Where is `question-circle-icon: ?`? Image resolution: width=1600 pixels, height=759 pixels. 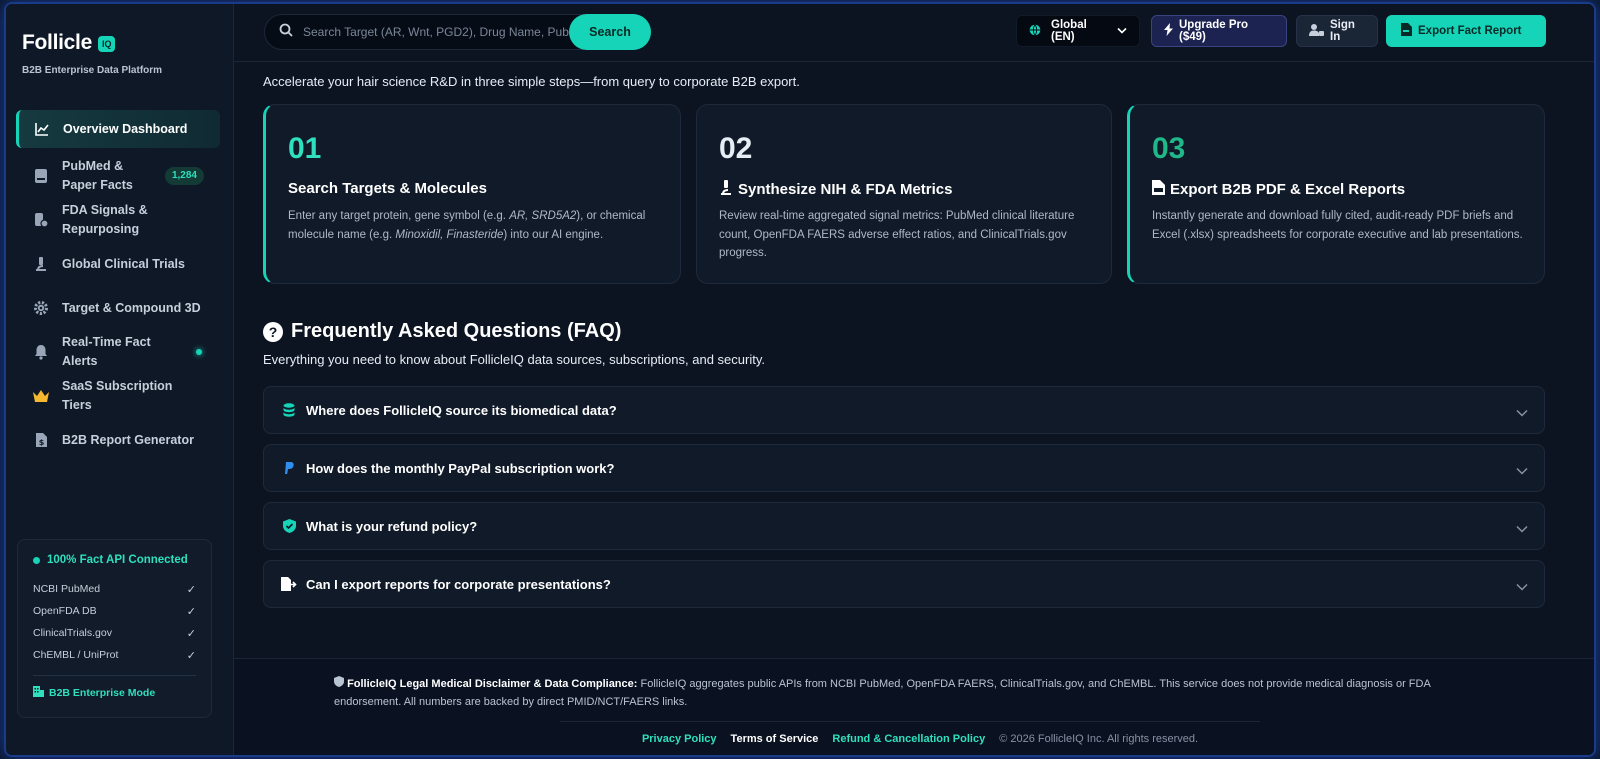 question-circle-icon: ? is located at coordinates (273, 331).